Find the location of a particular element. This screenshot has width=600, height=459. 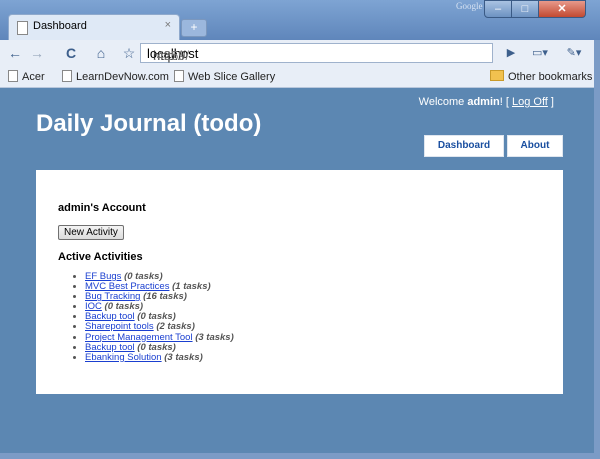

star-icon: ☆ is located at coordinates (129, 53).